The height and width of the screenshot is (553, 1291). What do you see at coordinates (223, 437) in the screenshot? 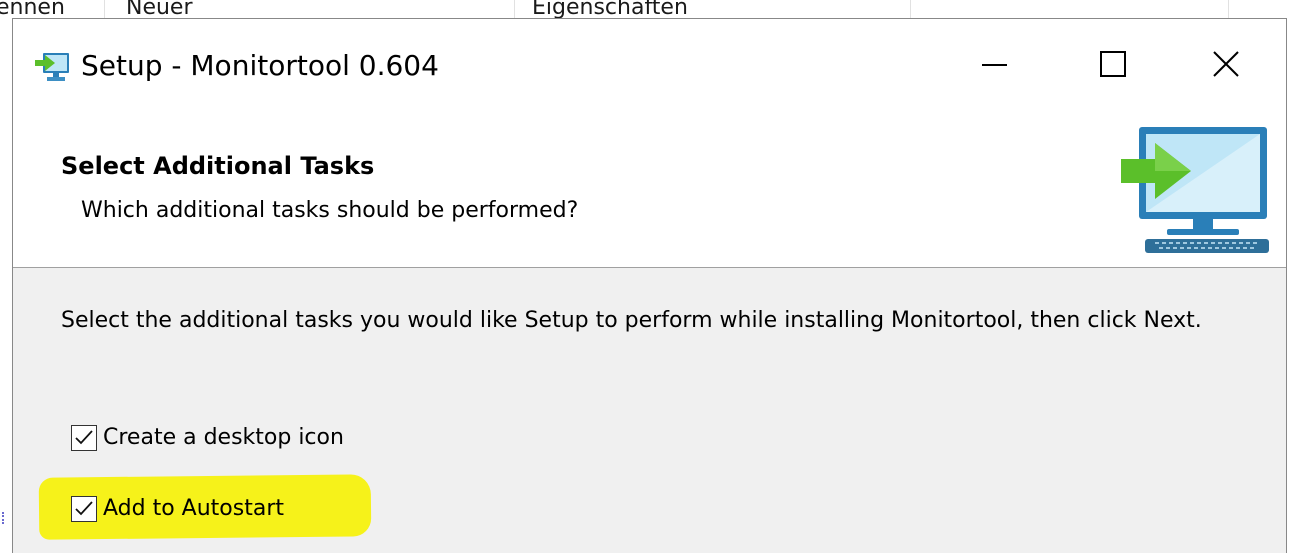
I see `task-label: Create a desktop icon` at bounding box center [223, 437].